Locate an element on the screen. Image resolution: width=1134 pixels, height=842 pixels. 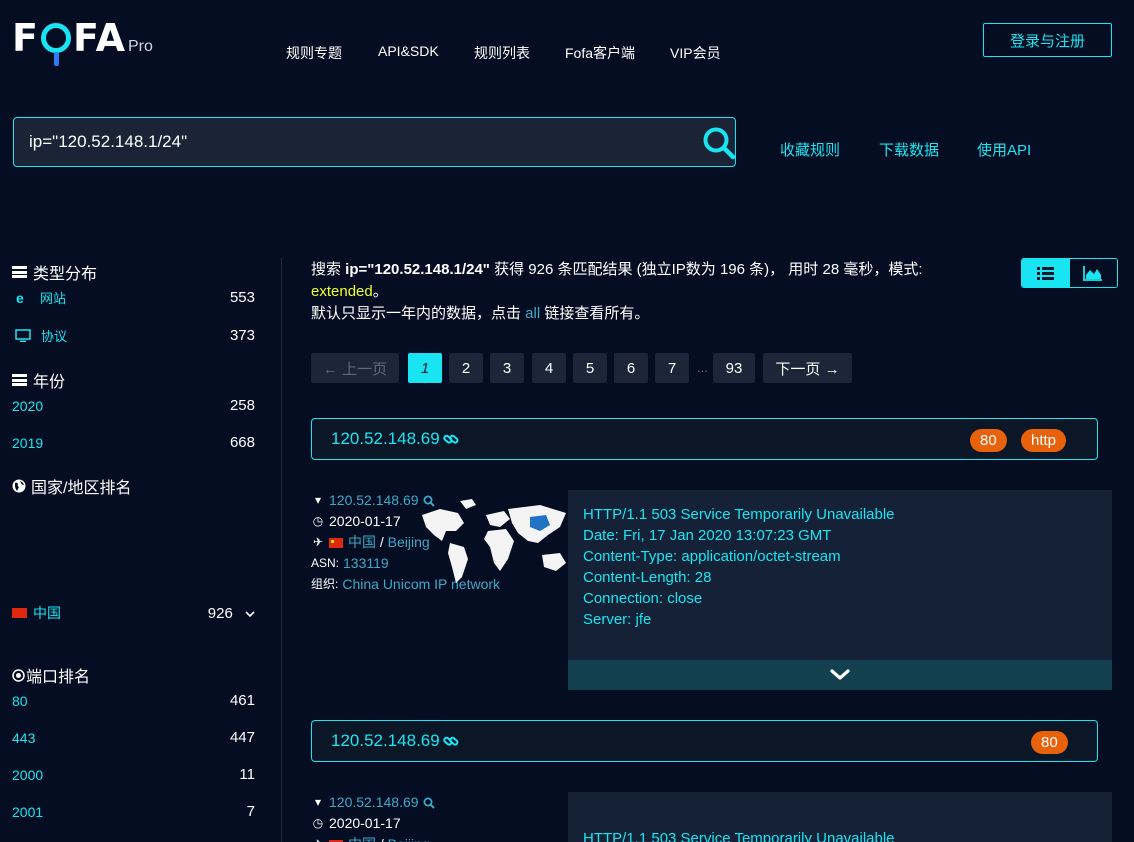
ie-icon: e is located at coordinates (20, 297).